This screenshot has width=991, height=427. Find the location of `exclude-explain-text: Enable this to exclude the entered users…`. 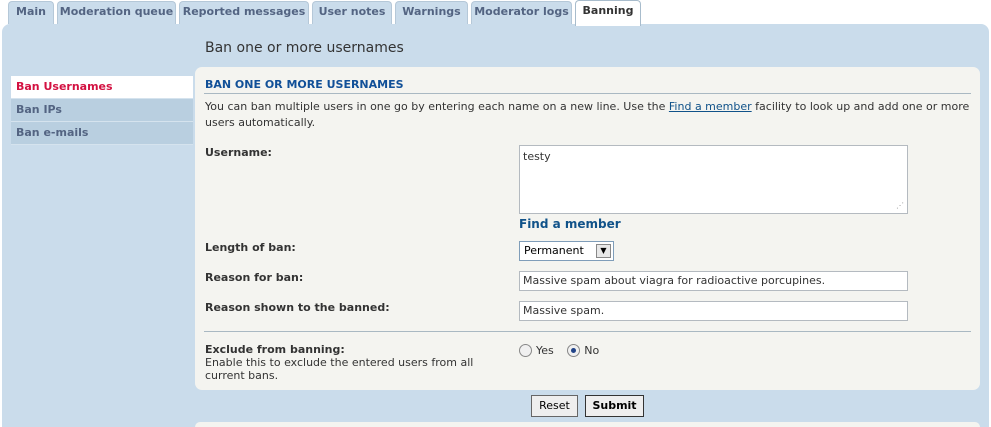

exclude-explain-text: Enable this to exclude the entered users… is located at coordinates (339, 369).